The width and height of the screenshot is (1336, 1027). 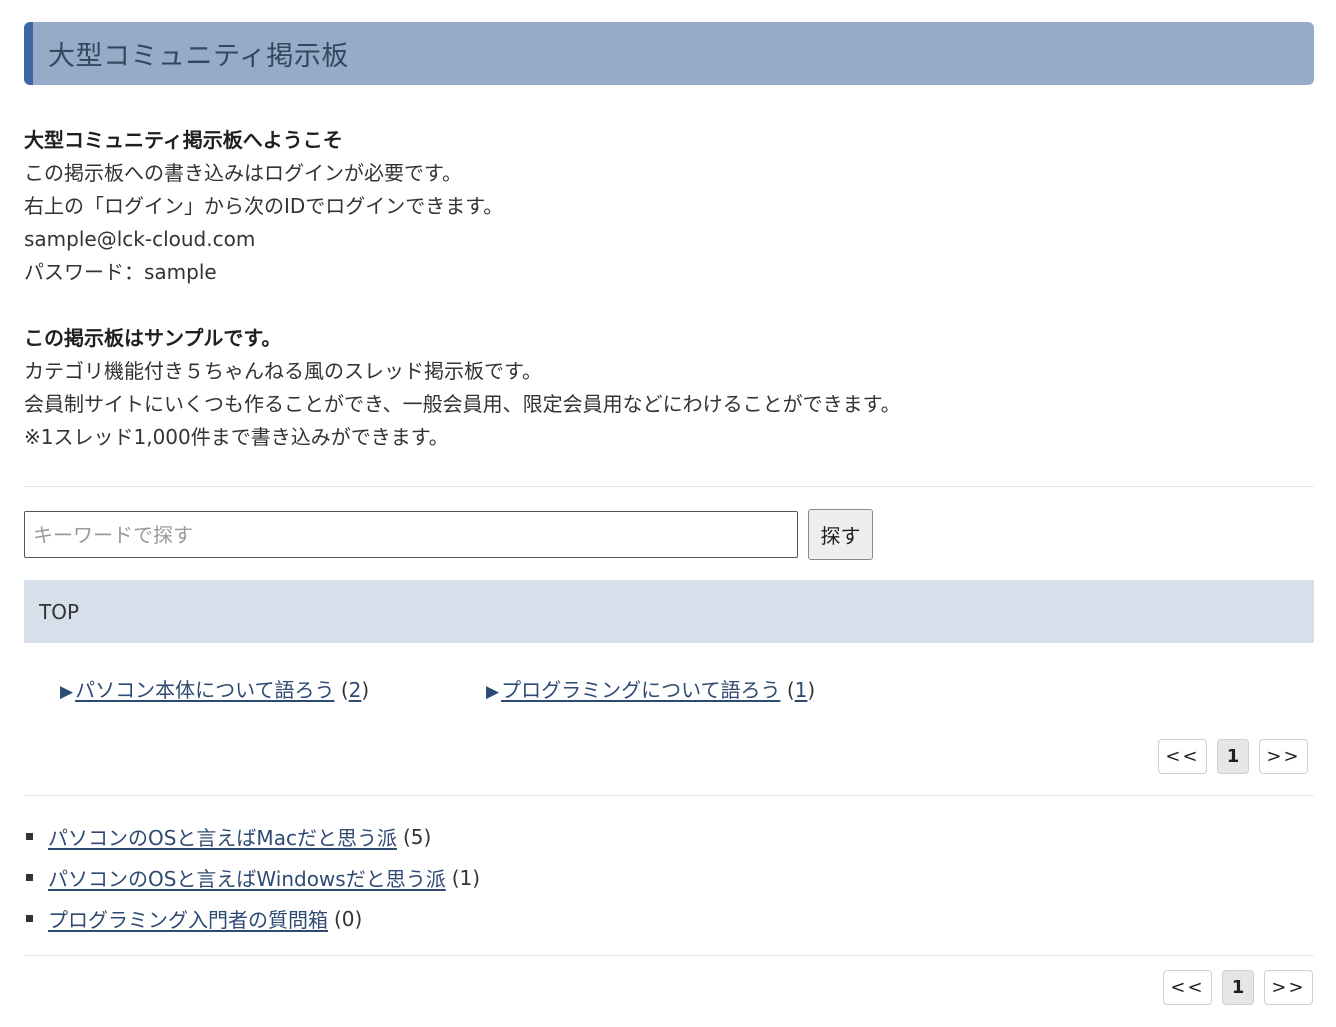 I want to click on thread-post-count: (5), so click(x=417, y=836).